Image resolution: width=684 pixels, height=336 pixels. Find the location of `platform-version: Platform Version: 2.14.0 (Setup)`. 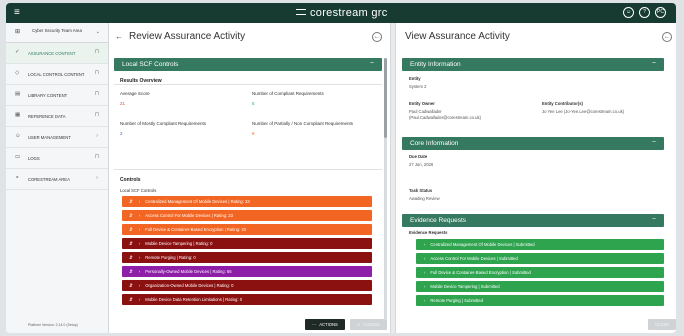

platform-version: Platform Version: 2.14.0 (Setup) is located at coordinates (53, 325).